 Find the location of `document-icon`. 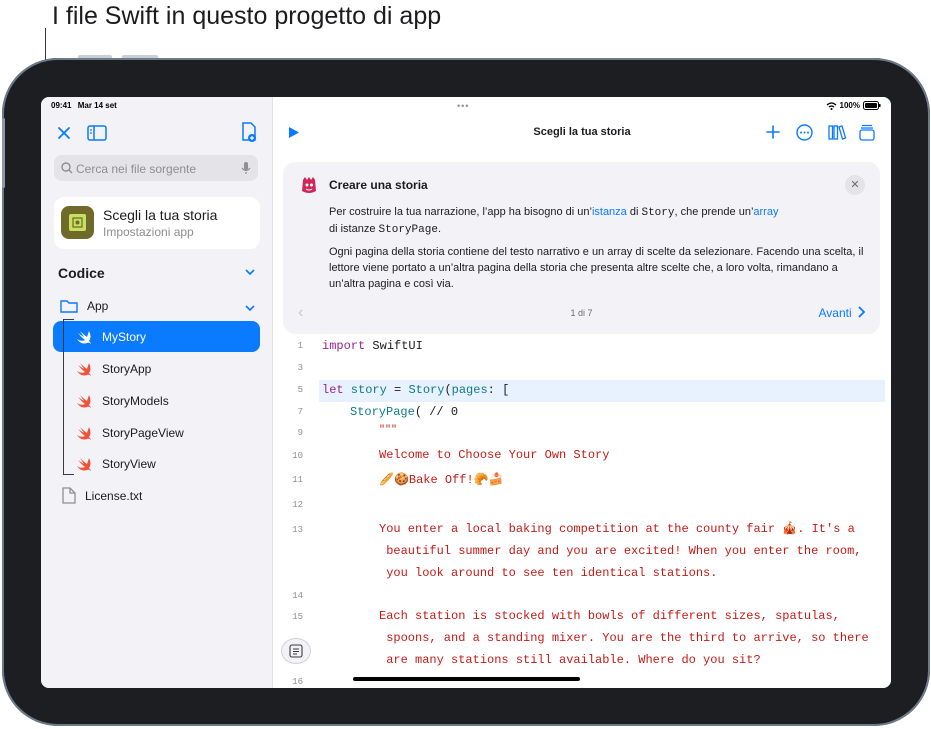

document-icon is located at coordinates (69, 495).